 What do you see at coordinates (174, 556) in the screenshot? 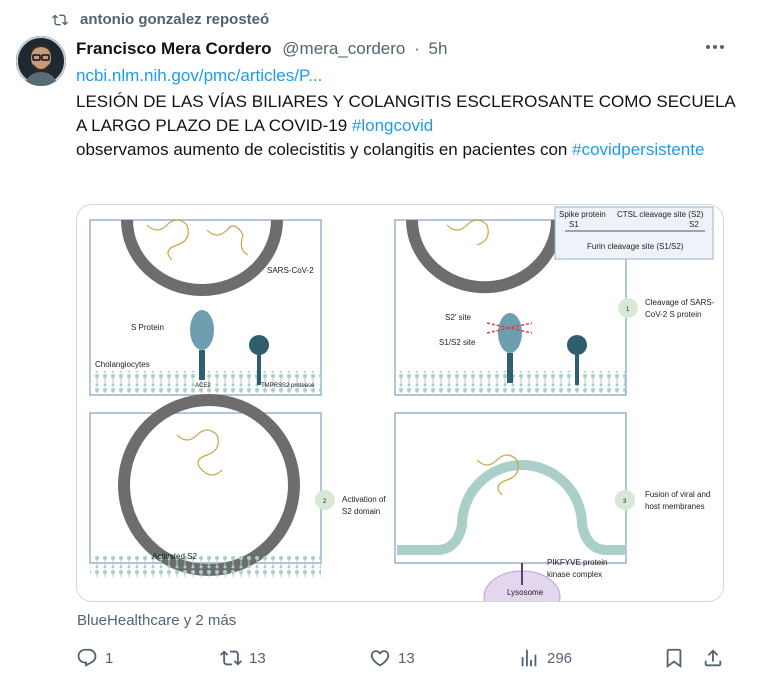
I see `activated-s2-label: Activated S2` at bounding box center [174, 556].